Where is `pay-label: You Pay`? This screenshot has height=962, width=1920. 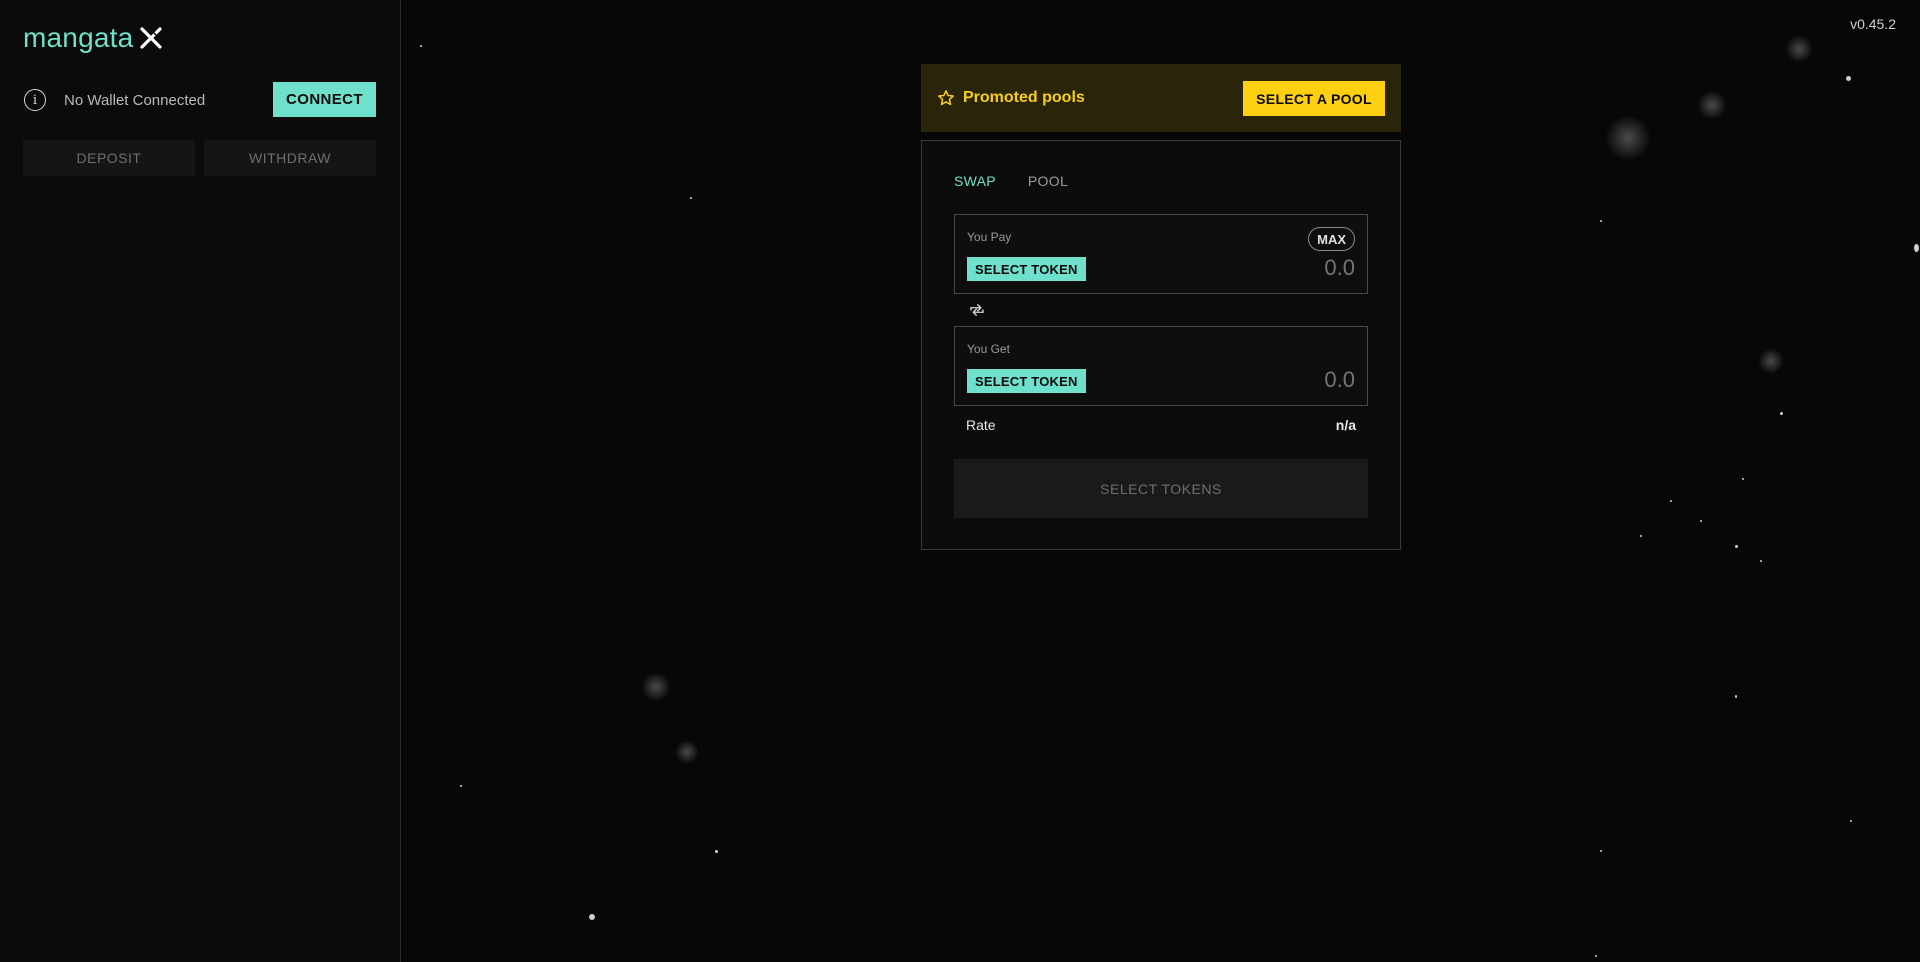
pay-label: You Pay is located at coordinates (989, 237).